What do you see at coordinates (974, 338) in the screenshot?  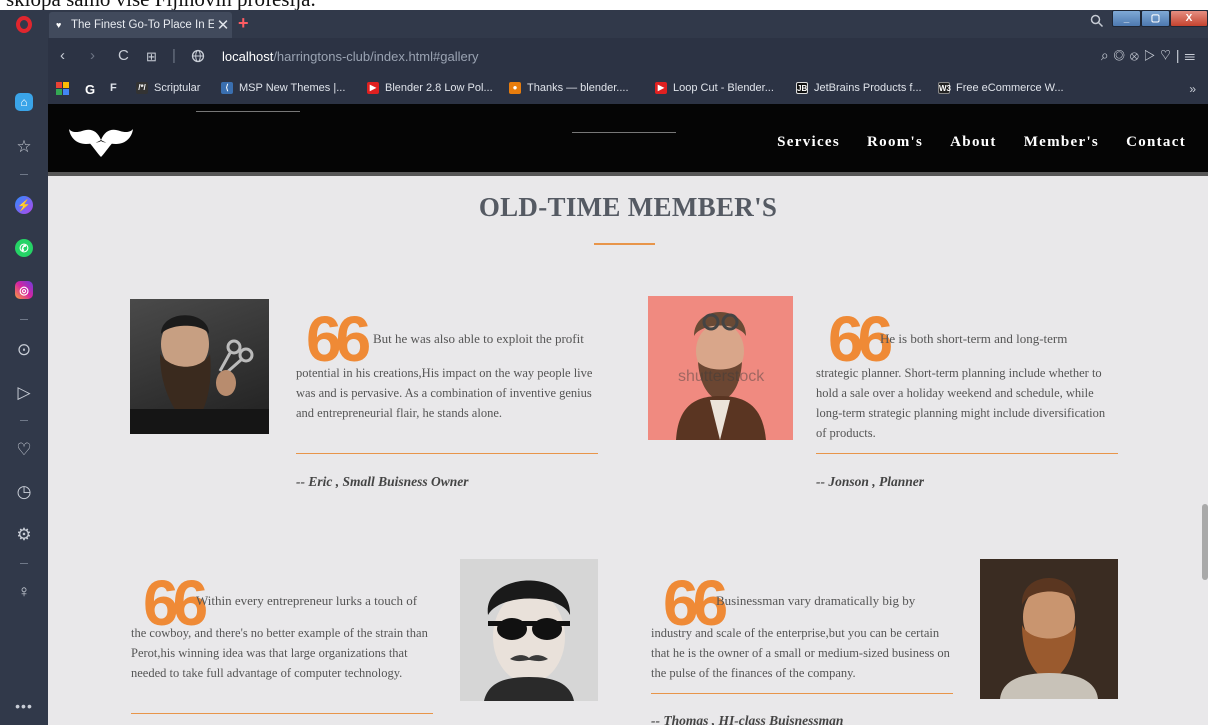 I see `quote-first-line: He is both short-term and long-term` at bounding box center [974, 338].